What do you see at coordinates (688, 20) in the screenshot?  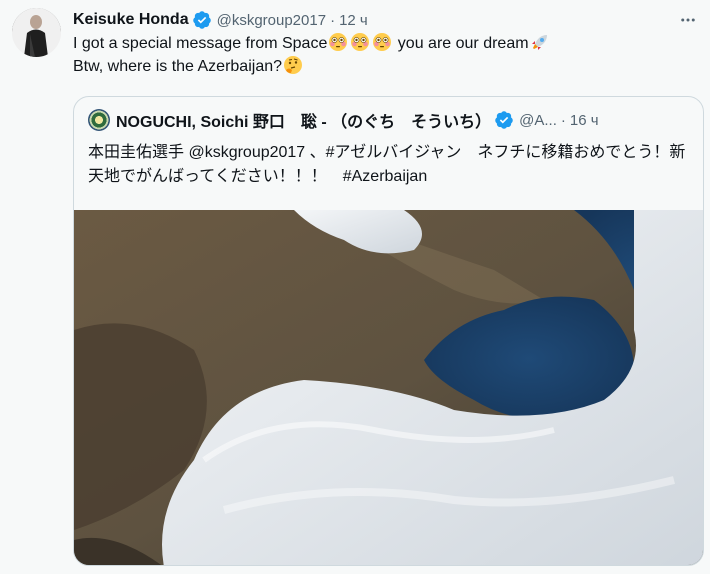 I see `more-horizontal-icon` at bounding box center [688, 20].